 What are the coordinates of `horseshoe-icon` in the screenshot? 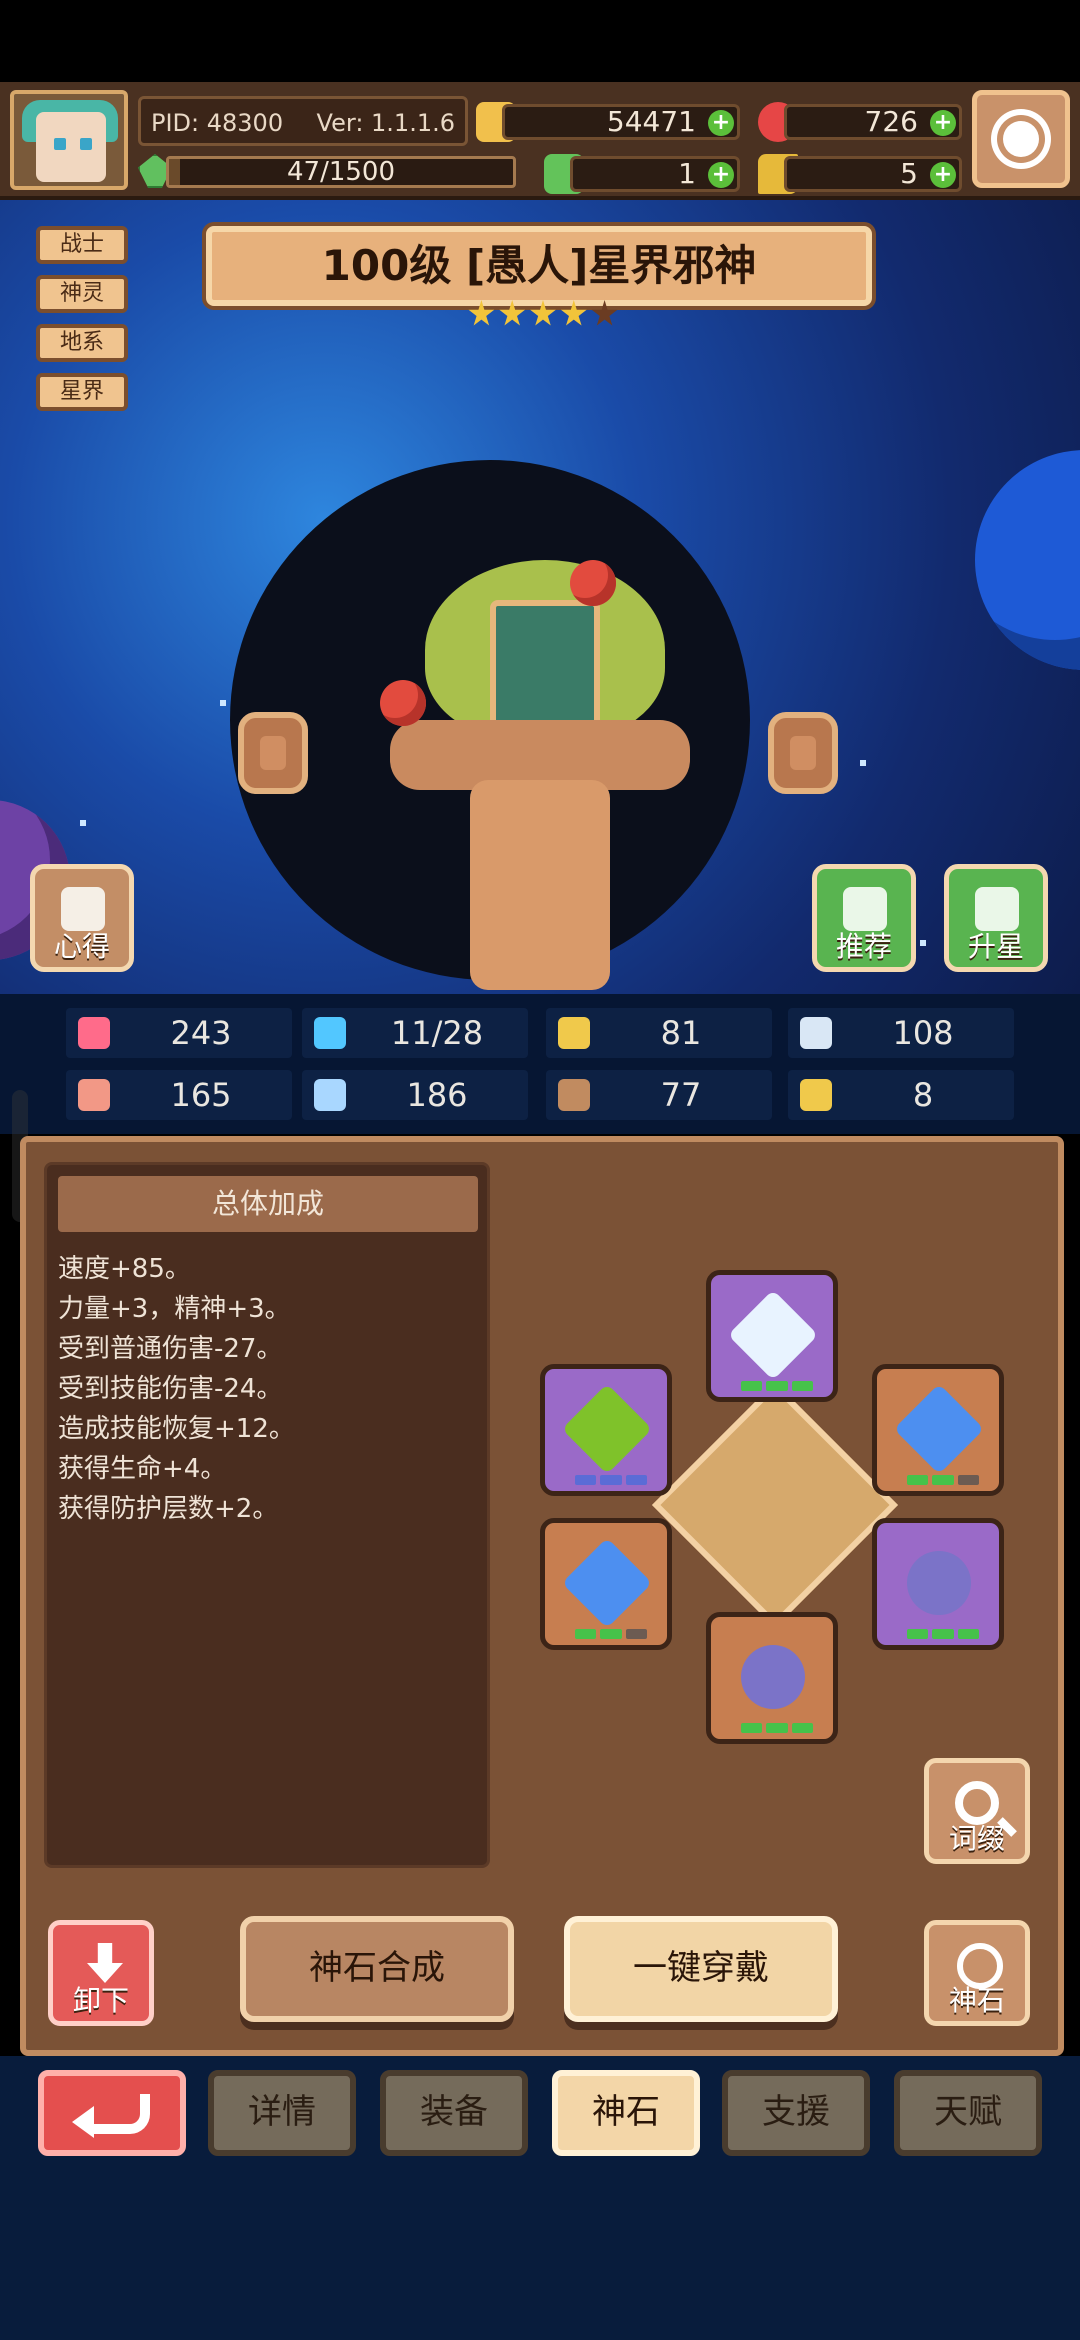 It's located at (816, 1095).